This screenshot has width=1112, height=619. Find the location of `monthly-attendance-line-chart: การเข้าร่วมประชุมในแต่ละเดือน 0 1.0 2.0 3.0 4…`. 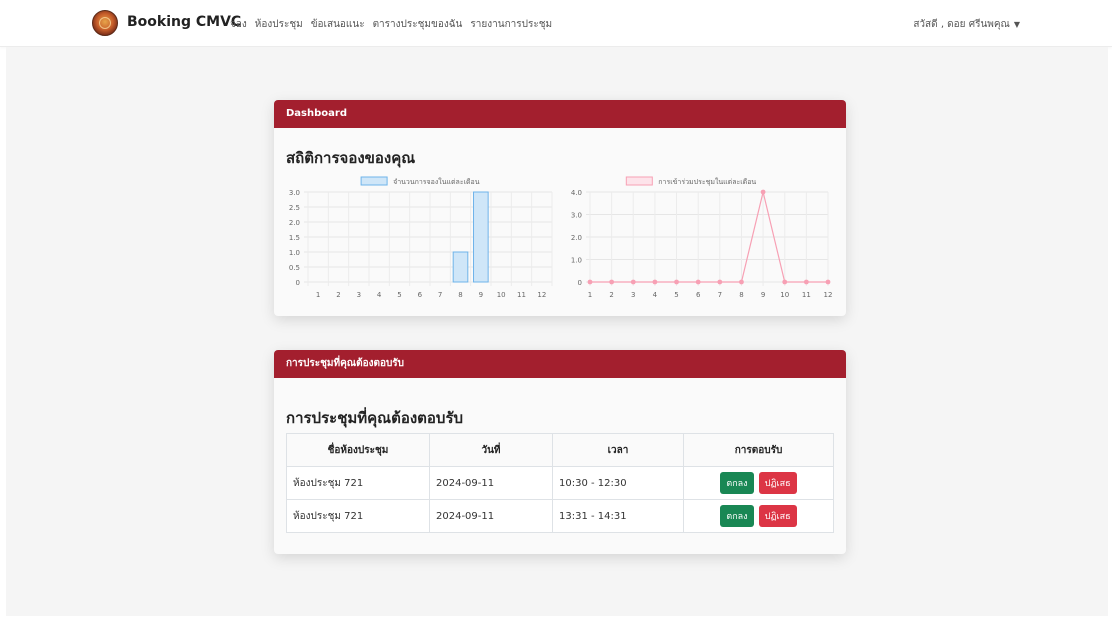

monthly-attendance-line-chart: การเข้าร่วมประชุมในแต่ละเดือน 0 1.0 2.0 3.0 4… is located at coordinates (702, 237).